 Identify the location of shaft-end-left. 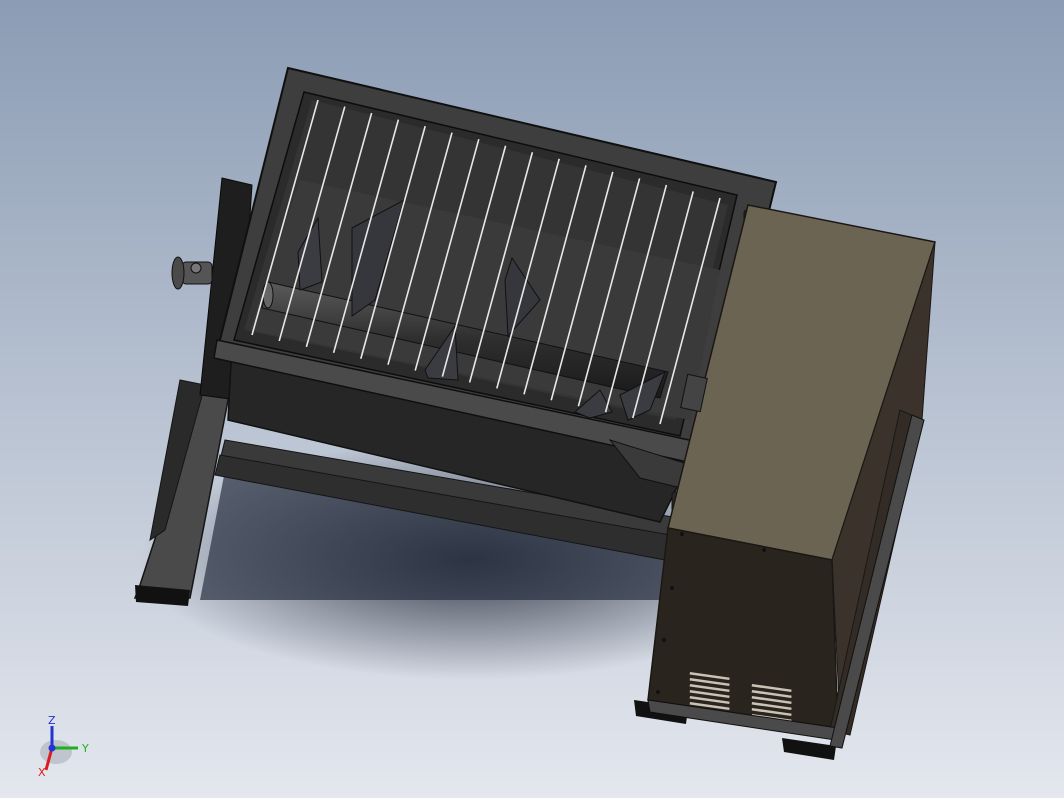
(268, 295).